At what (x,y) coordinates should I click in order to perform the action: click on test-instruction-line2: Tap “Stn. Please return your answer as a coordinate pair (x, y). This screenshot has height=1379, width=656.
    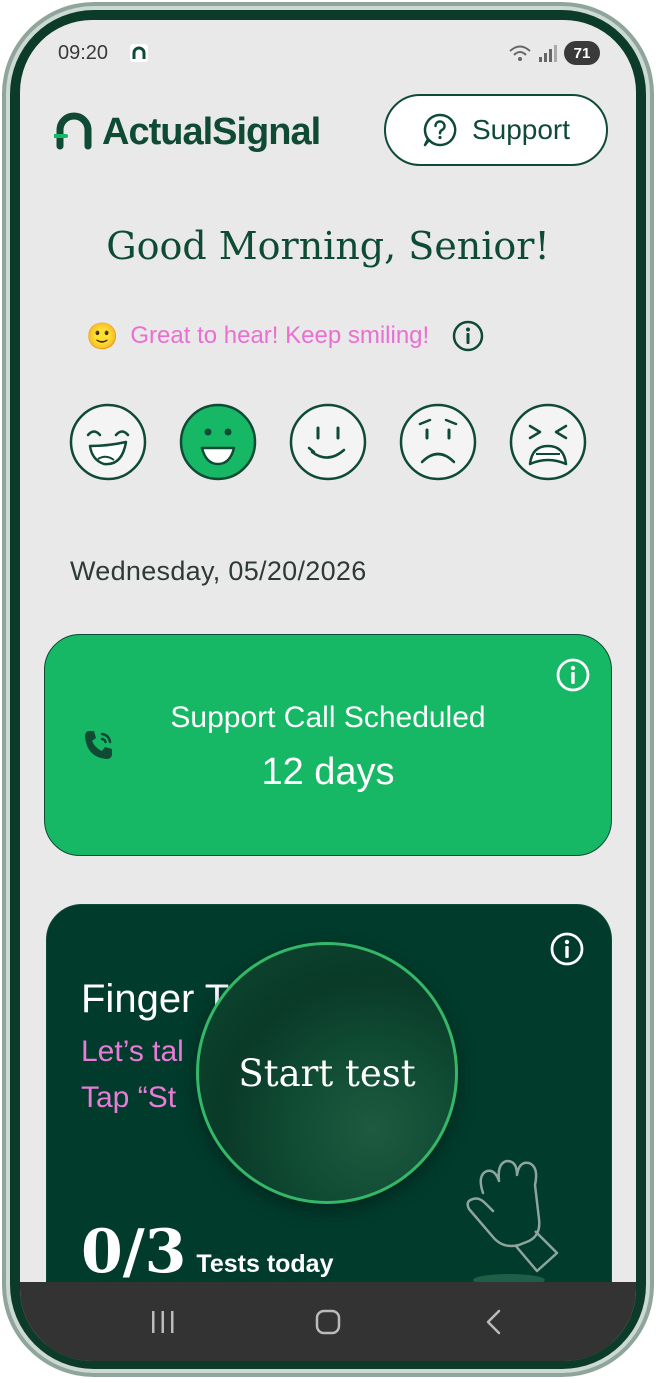
    Looking at the image, I should click on (261, 1098).